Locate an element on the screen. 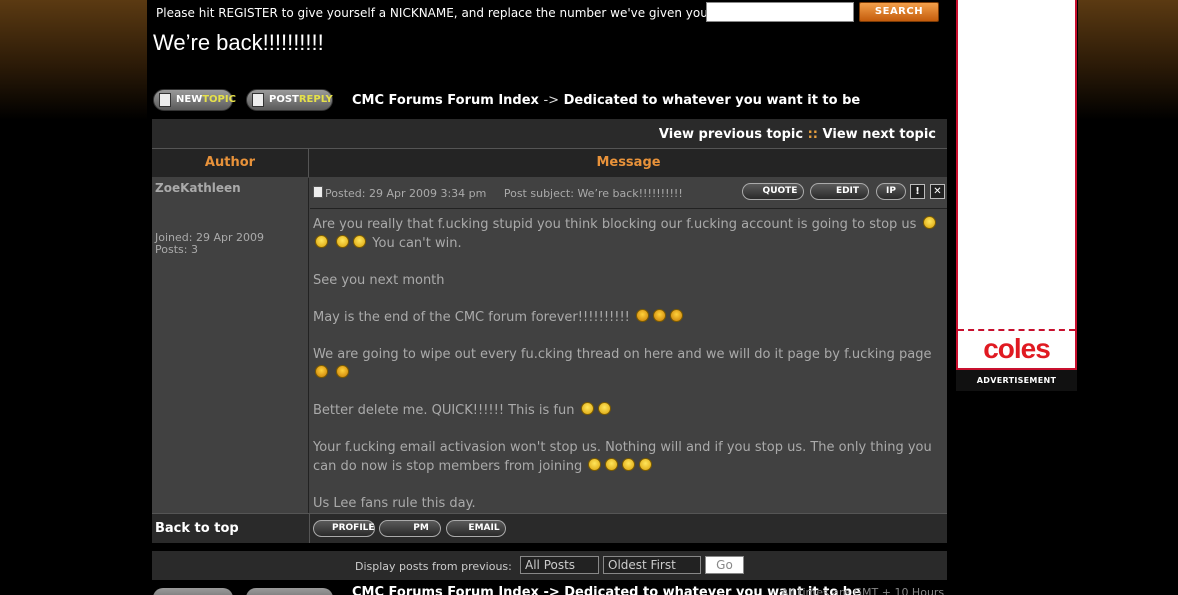 The width and height of the screenshot is (1178, 595). page-title: We’re back!!!!!!!!!! is located at coordinates (238, 42).